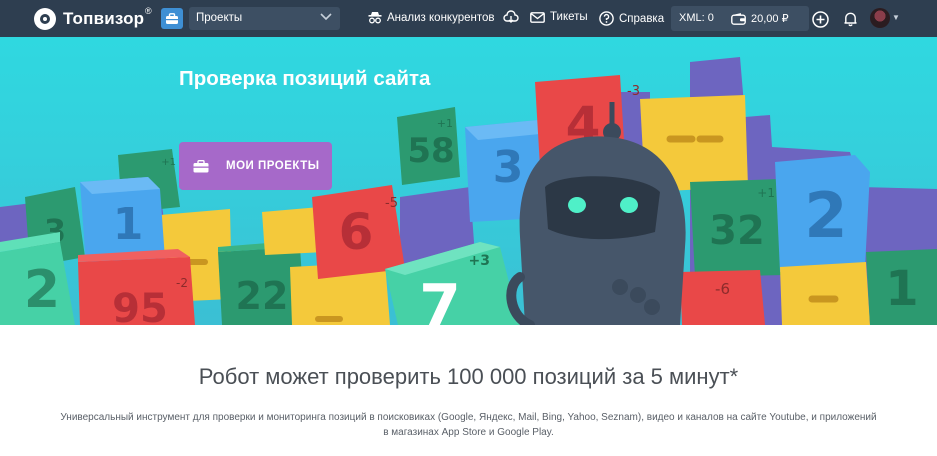 This screenshot has width=937, height=456. I want to click on bell-icon, so click(850, 19).